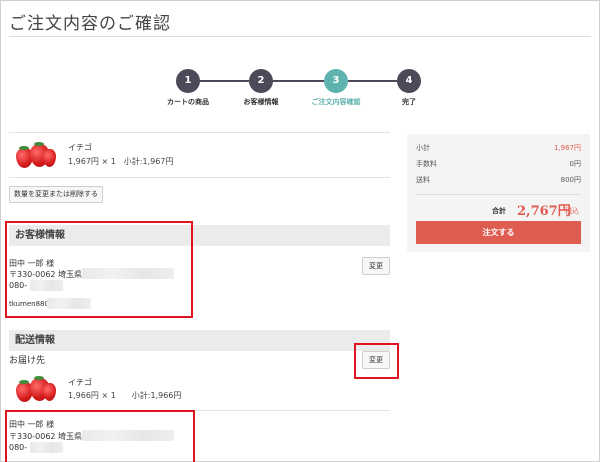 Image resolution: width=600 pixels, height=462 pixels. I want to click on delivery-destination-label: お届け先, so click(27, 361).